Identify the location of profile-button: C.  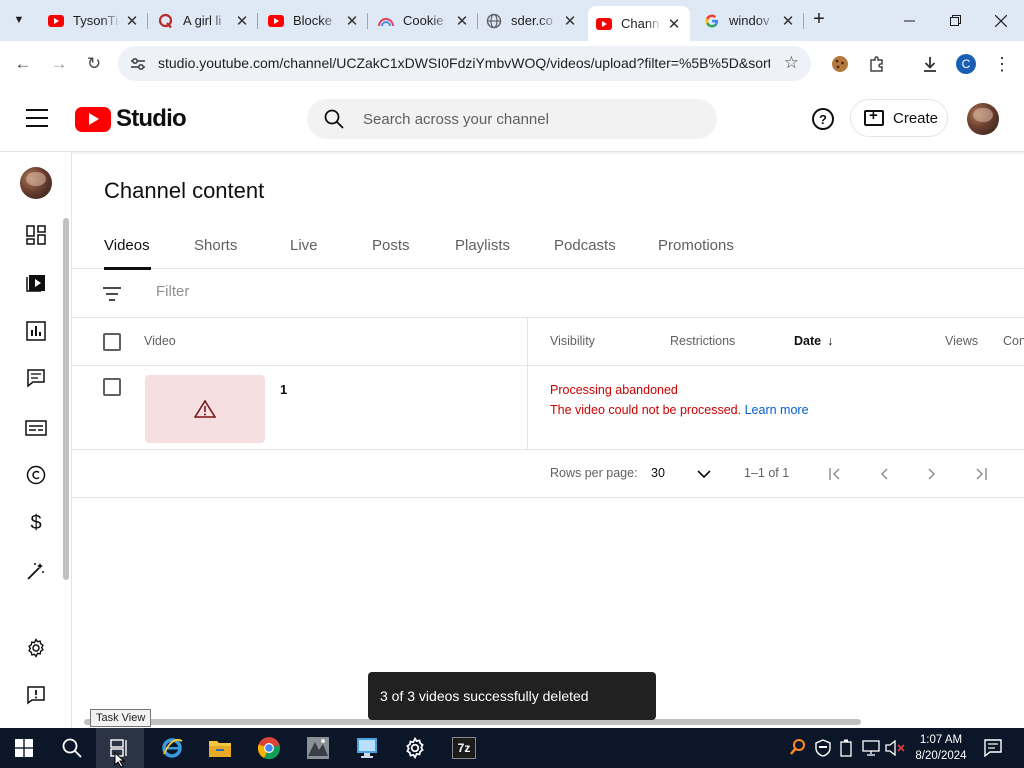
(966, 64).